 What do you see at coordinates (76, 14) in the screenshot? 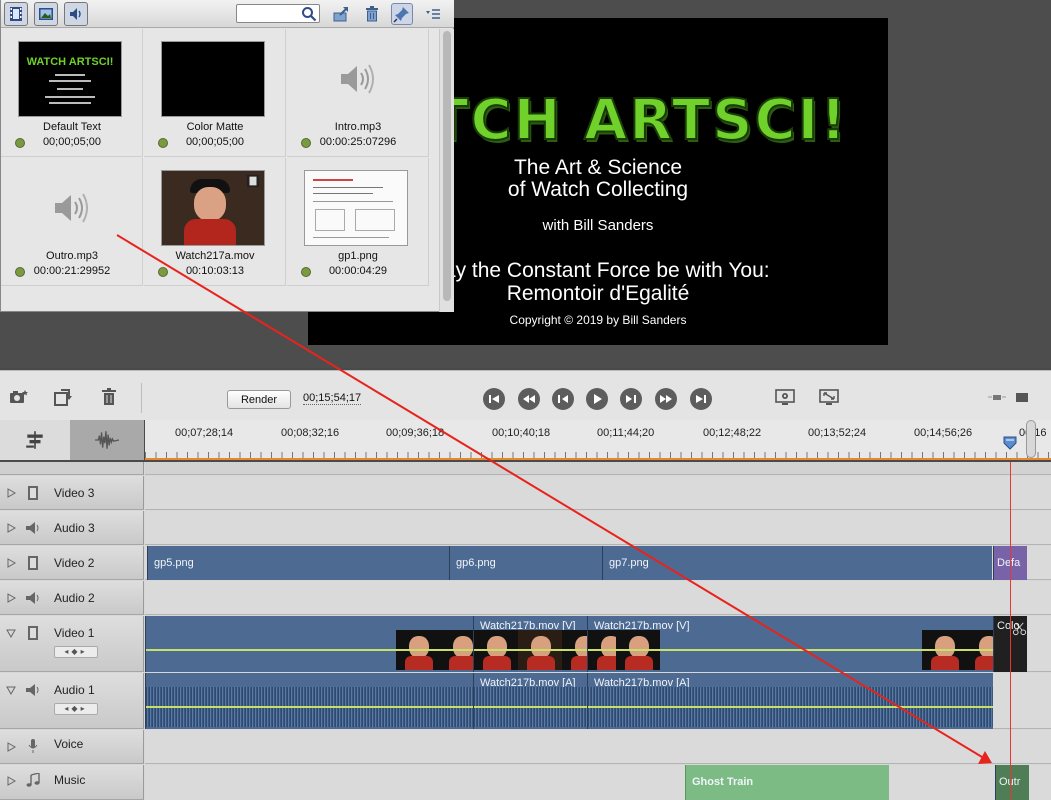
I see `audio-filter-button` at bounding box center [76, 14].